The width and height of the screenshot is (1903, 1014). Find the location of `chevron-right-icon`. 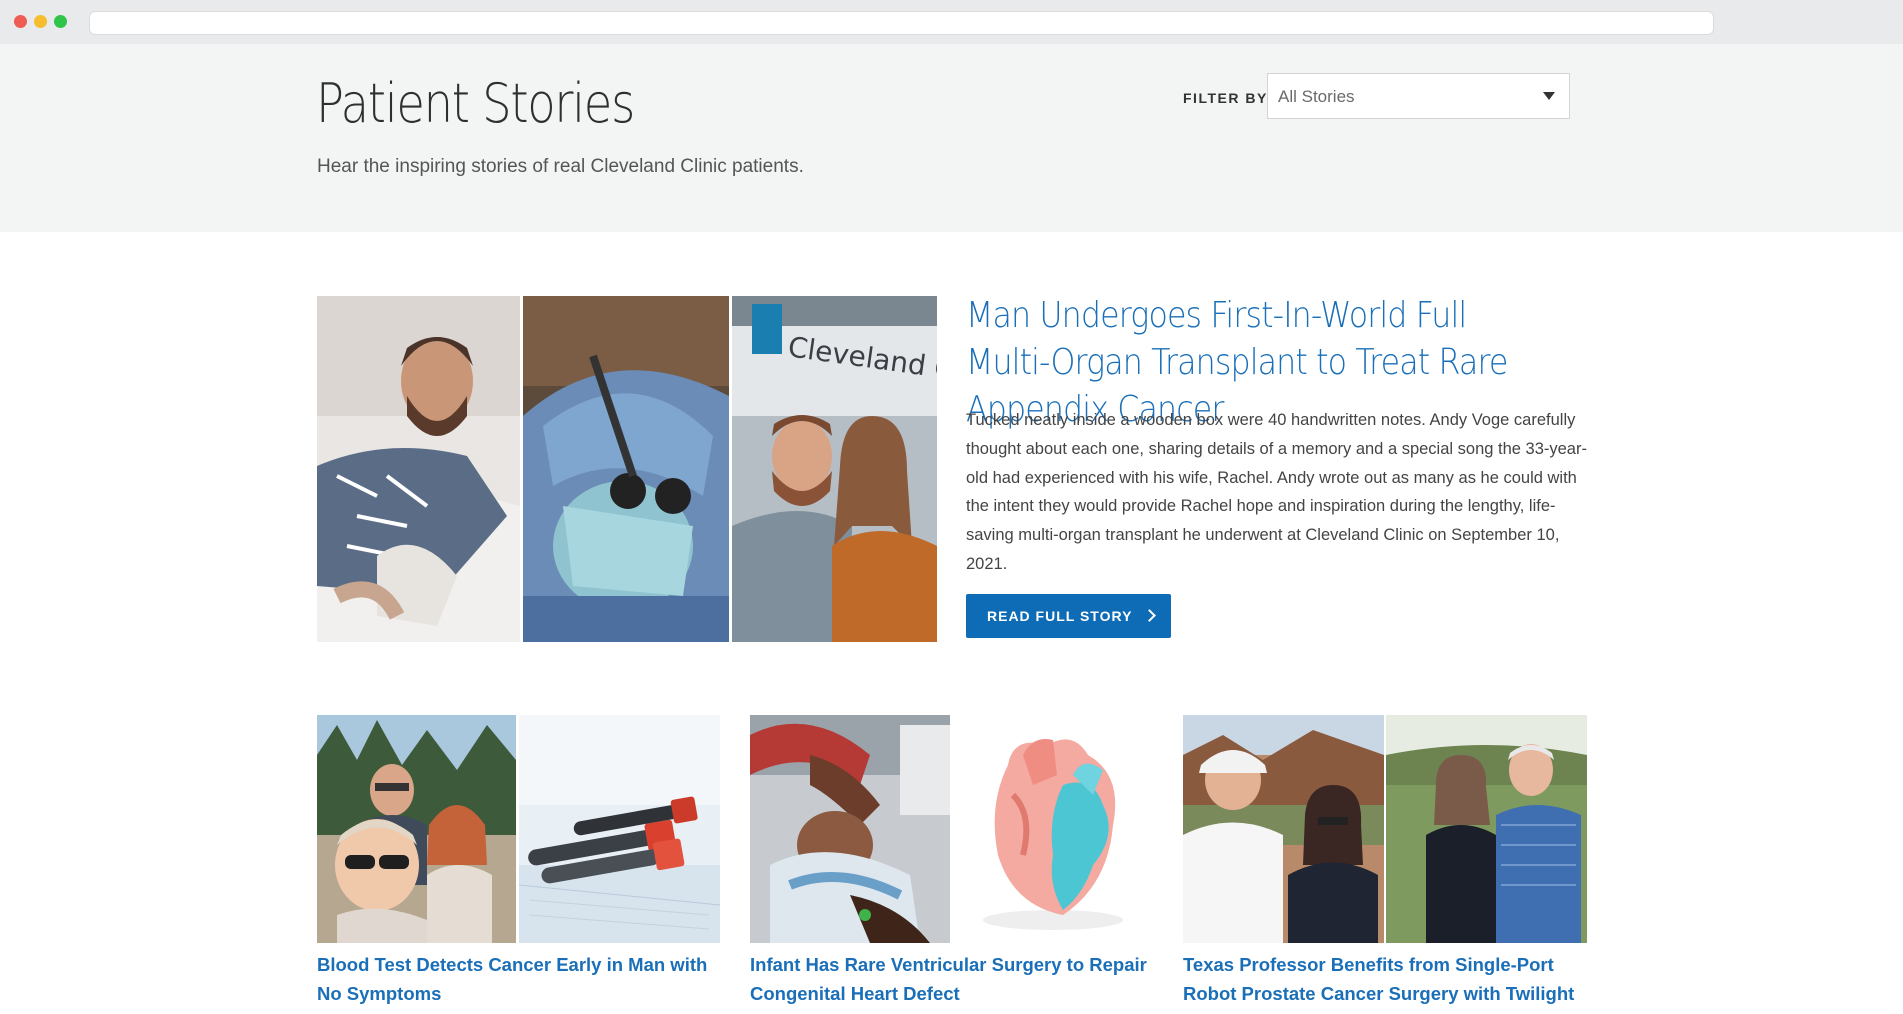

chevron-right-icon is located at coordinates (1149, 615).